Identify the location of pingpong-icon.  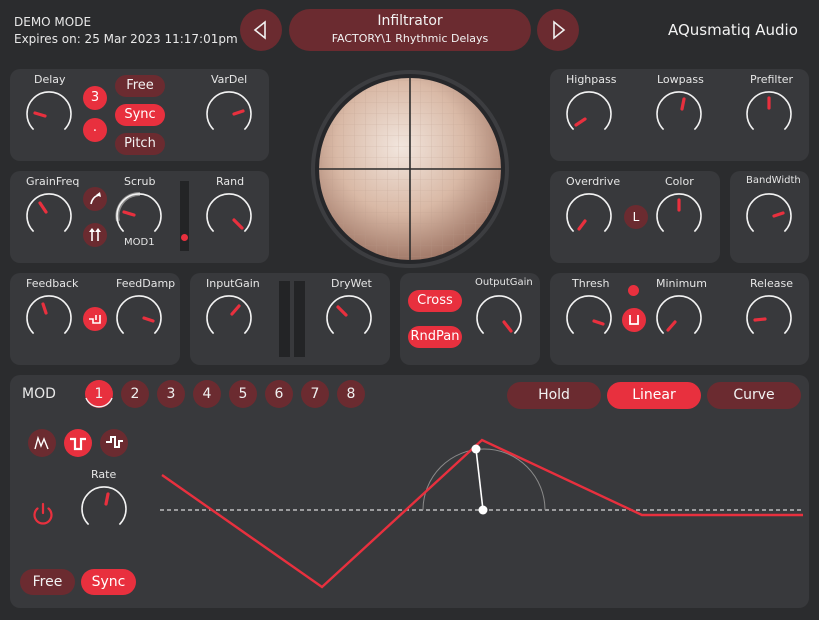
(95, 319).